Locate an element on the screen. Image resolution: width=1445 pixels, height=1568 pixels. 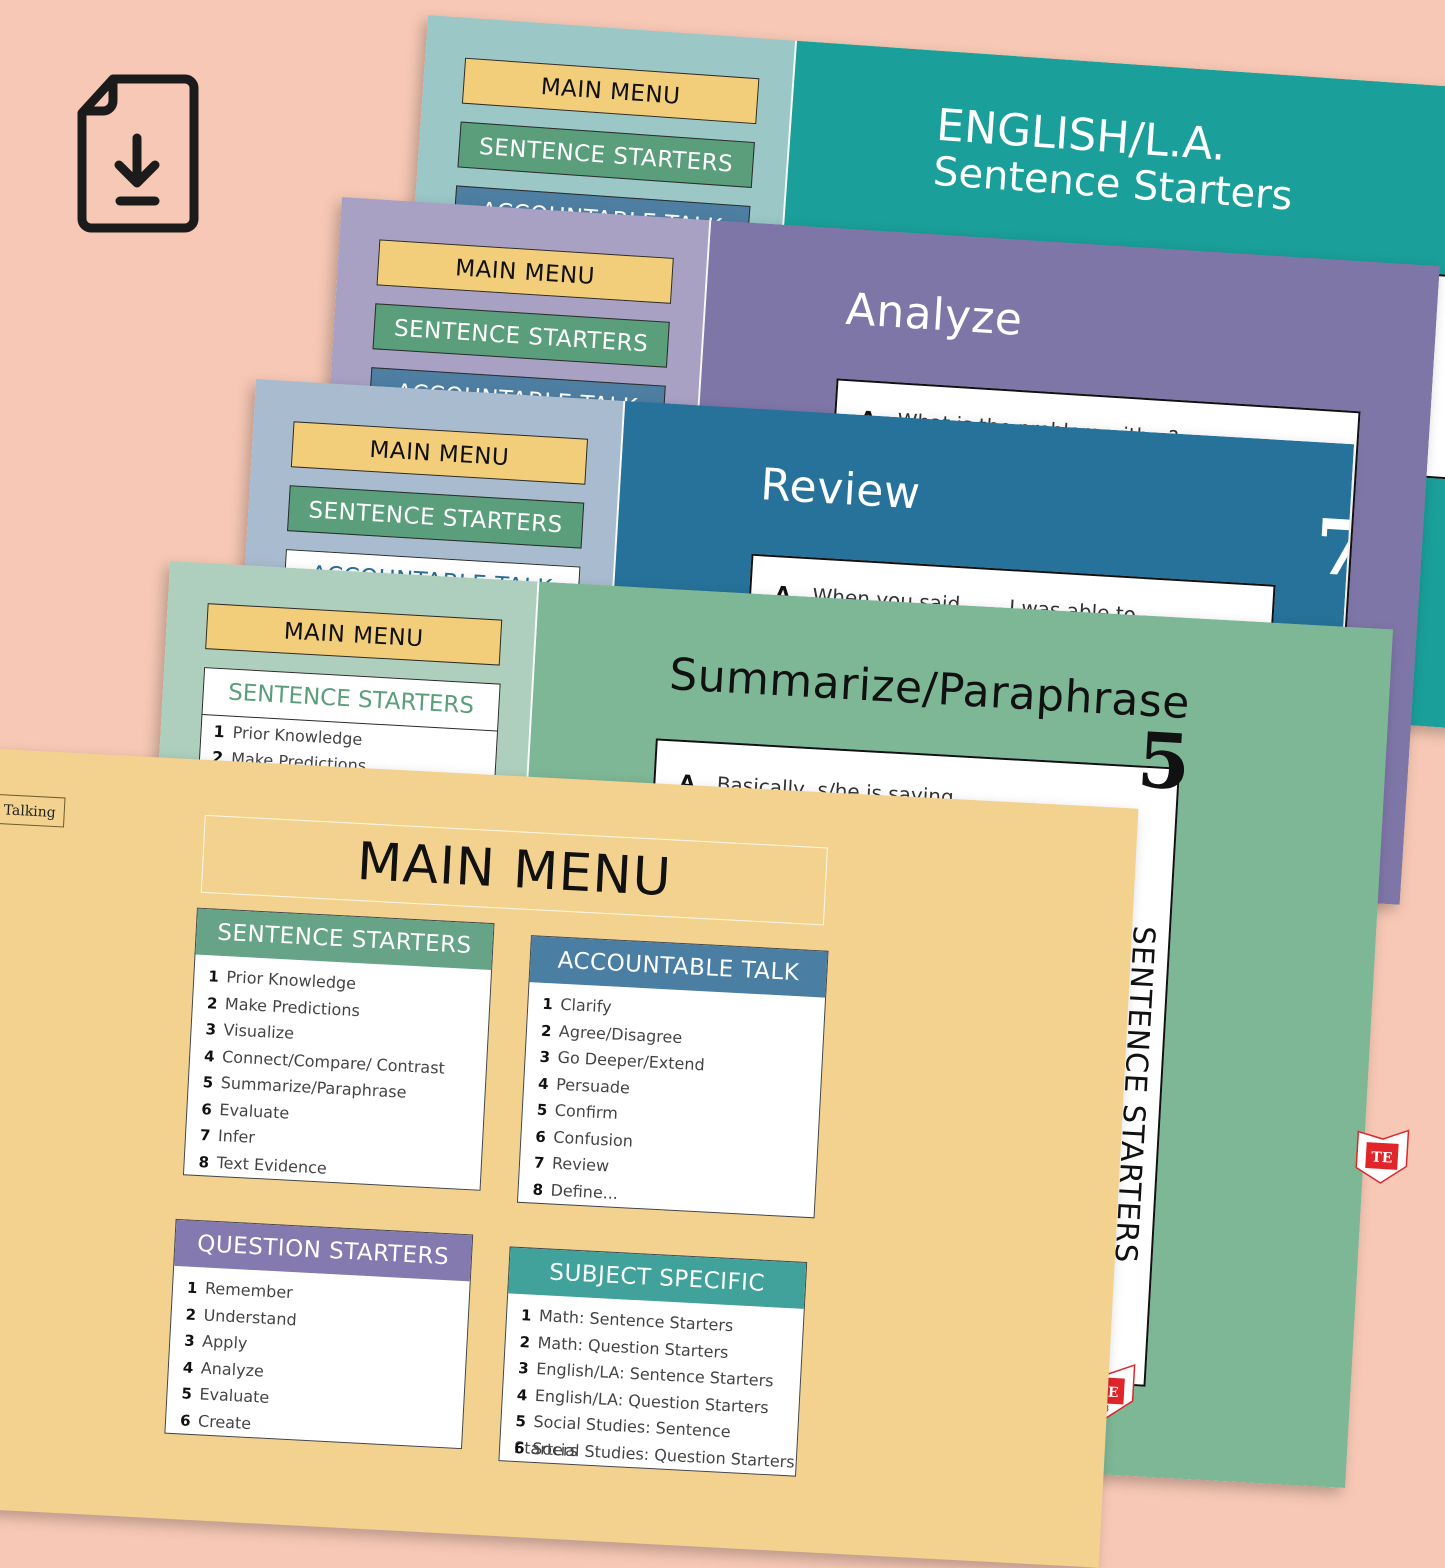
item-label: Analyze is located at coordinates (232, 1369).